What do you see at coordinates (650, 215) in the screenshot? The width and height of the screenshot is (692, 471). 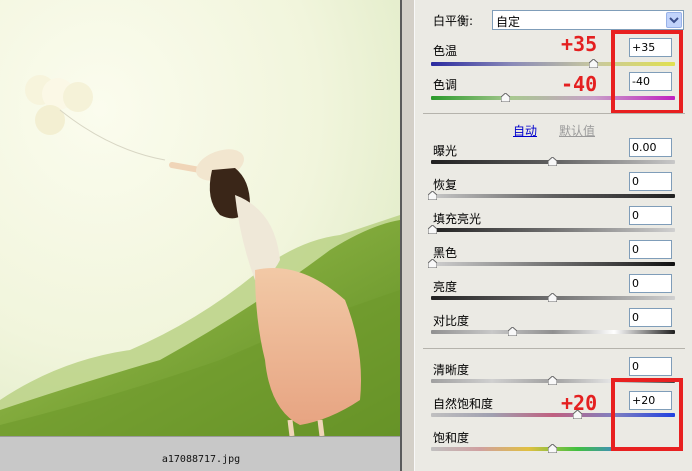 I see `fill-light-input: 0` at bounding box center [650, 215].